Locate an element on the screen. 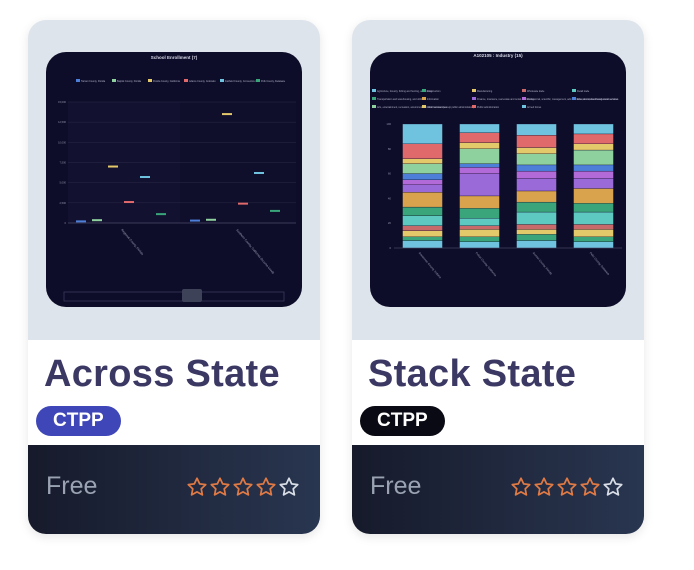  x-tick-label: Fulton County, California is located at coordinates (486, 264).